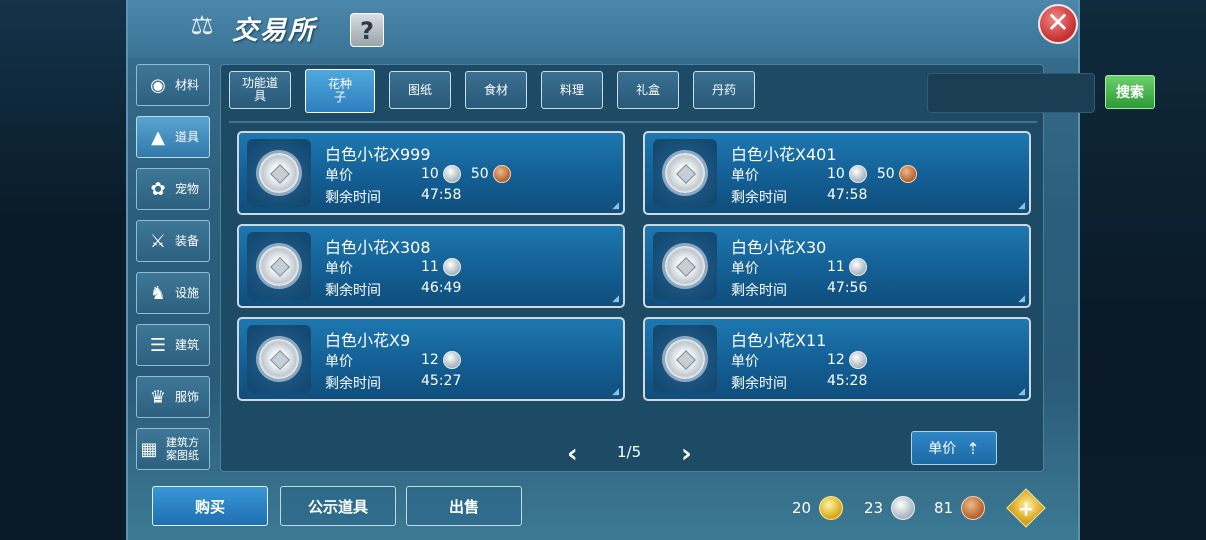 The image size is (1206, 540). Describe the element at coordinates (572, 90) in the screenshot. I see `tab-cuisine: 料理` at that location.